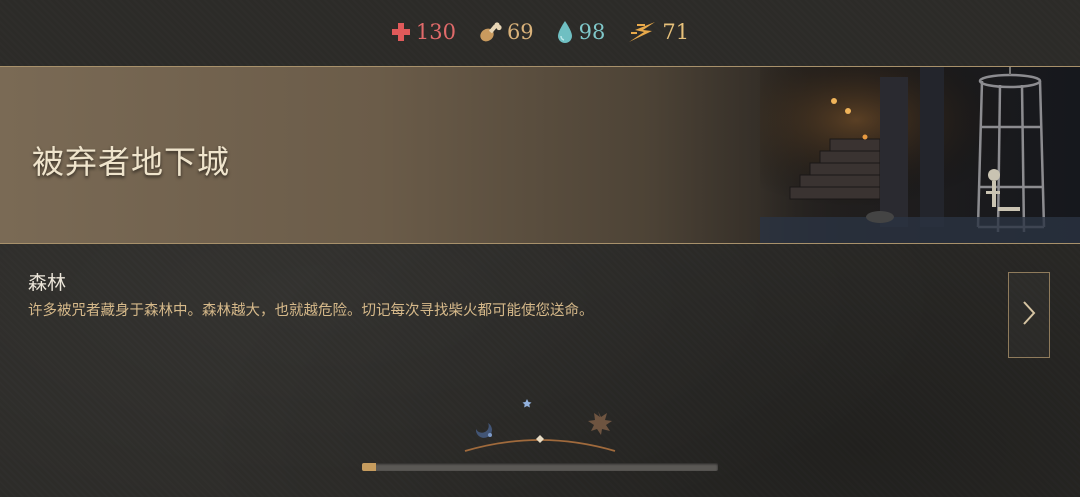 The width and height of the screenshot is (1080, 497). Describe the element at coordinates (600, 423) in the screenshot. I see `sun-icon` at that location.